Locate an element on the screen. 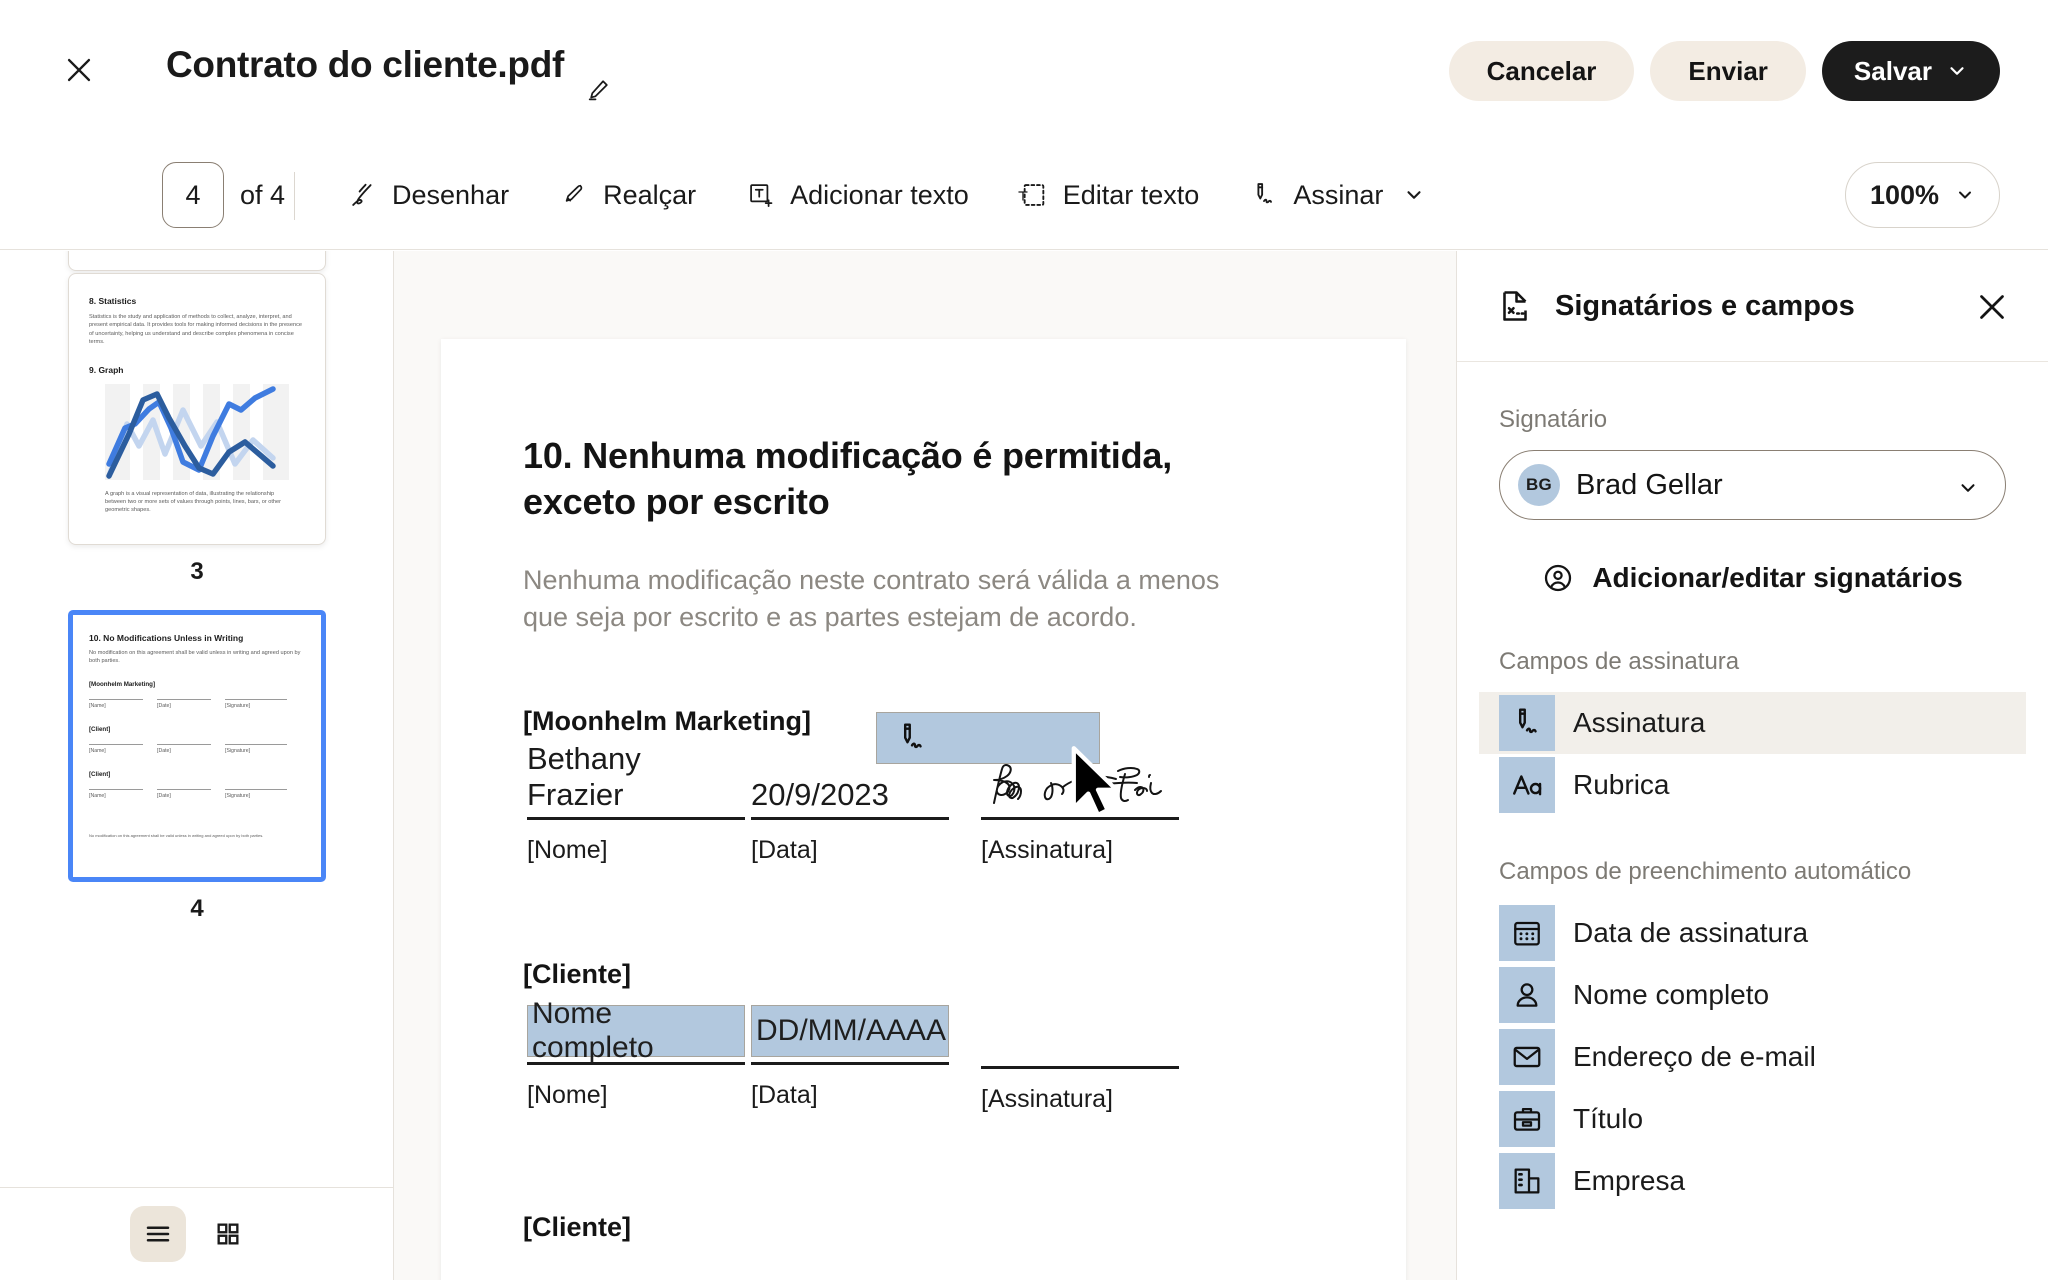 The image size is (2048, 1280). thumb-party: [Moonhelm Marketing] is located at coordinates (122, 684).